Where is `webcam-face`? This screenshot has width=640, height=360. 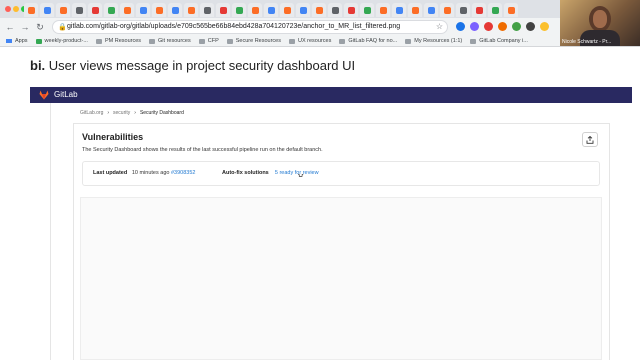
webcam-face is located at coordinates (600, 19).